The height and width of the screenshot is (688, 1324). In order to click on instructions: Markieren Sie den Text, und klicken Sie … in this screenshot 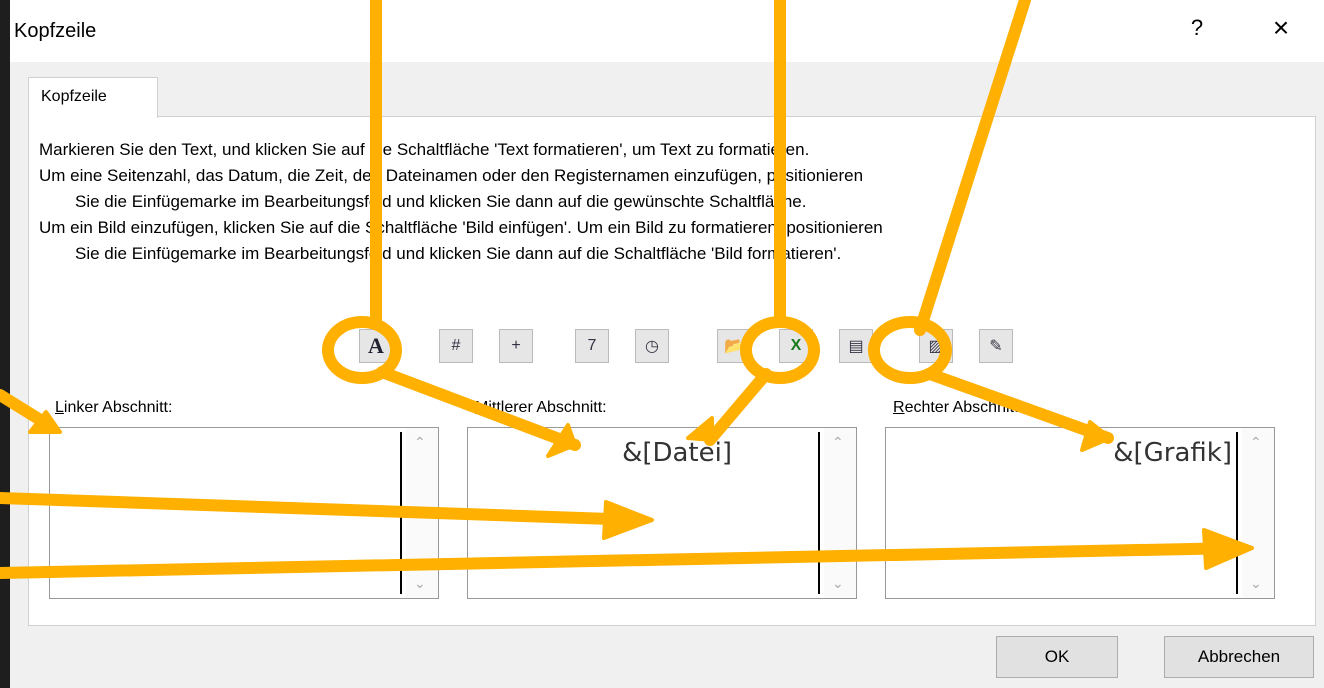, I will do `click(461, 202)`.